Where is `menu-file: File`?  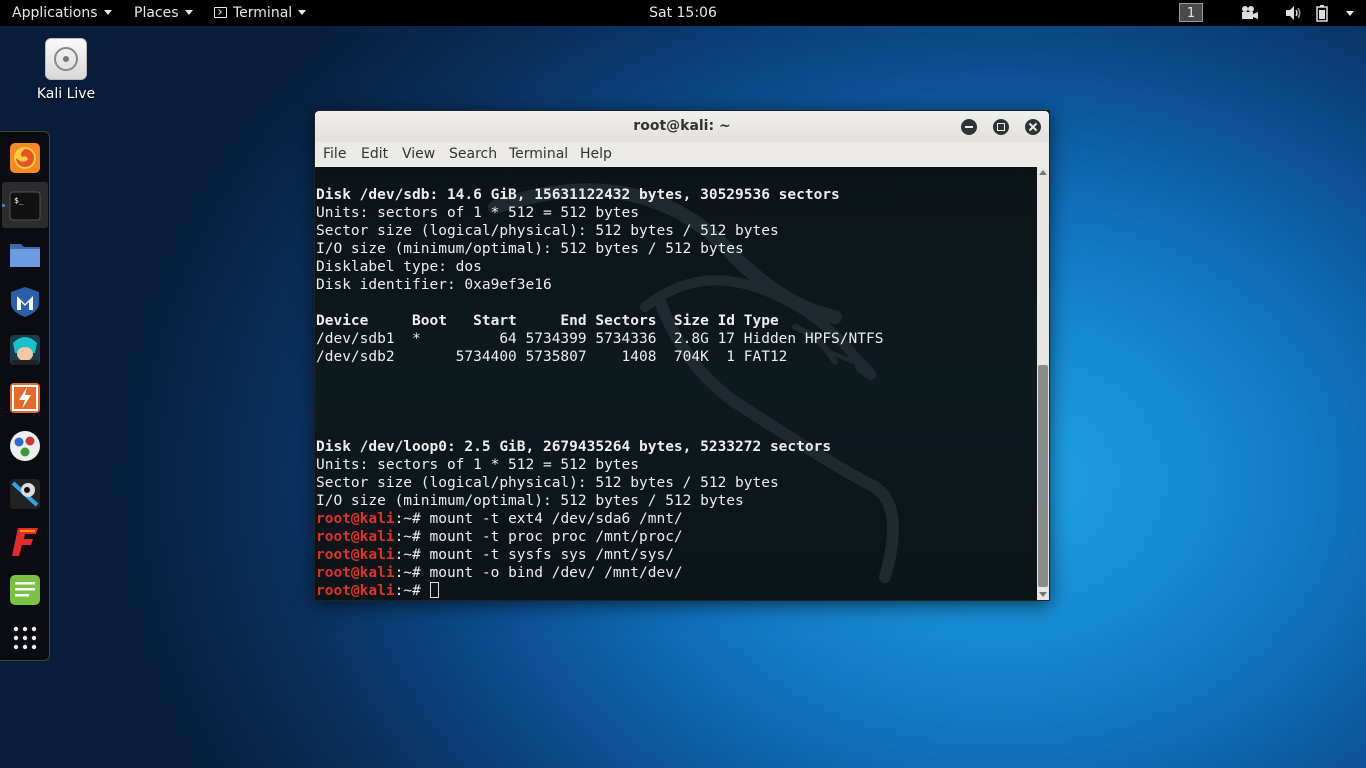
menu-file: File is located at coordinates (334, 154).